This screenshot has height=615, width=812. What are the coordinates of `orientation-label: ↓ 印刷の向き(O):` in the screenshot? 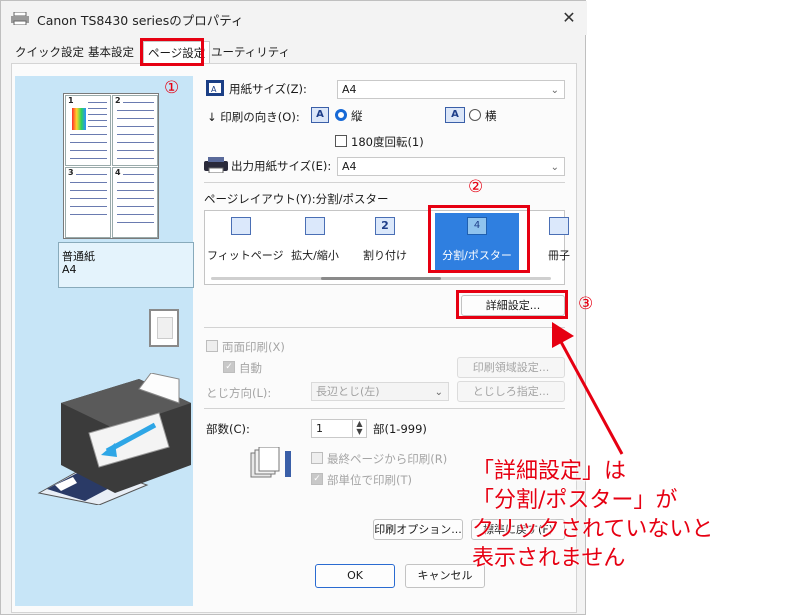 It's located at (253, 117).